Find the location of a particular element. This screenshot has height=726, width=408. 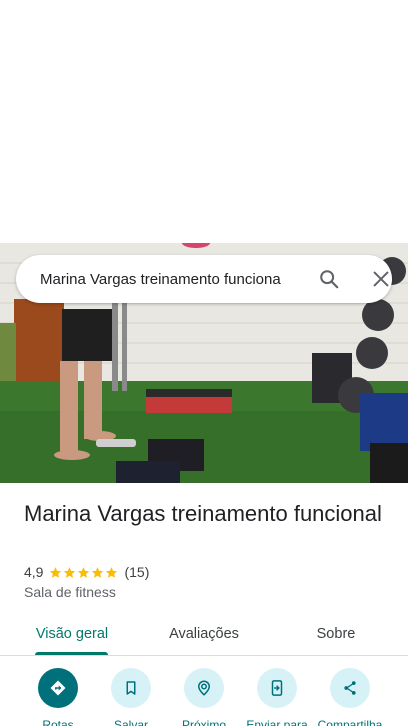

share-icon is located at coordinates (350, 688).